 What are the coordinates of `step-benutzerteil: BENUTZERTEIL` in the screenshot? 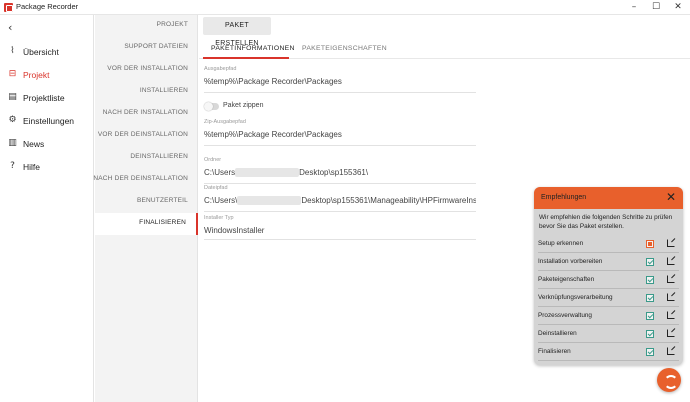 It's located at (146, 202).